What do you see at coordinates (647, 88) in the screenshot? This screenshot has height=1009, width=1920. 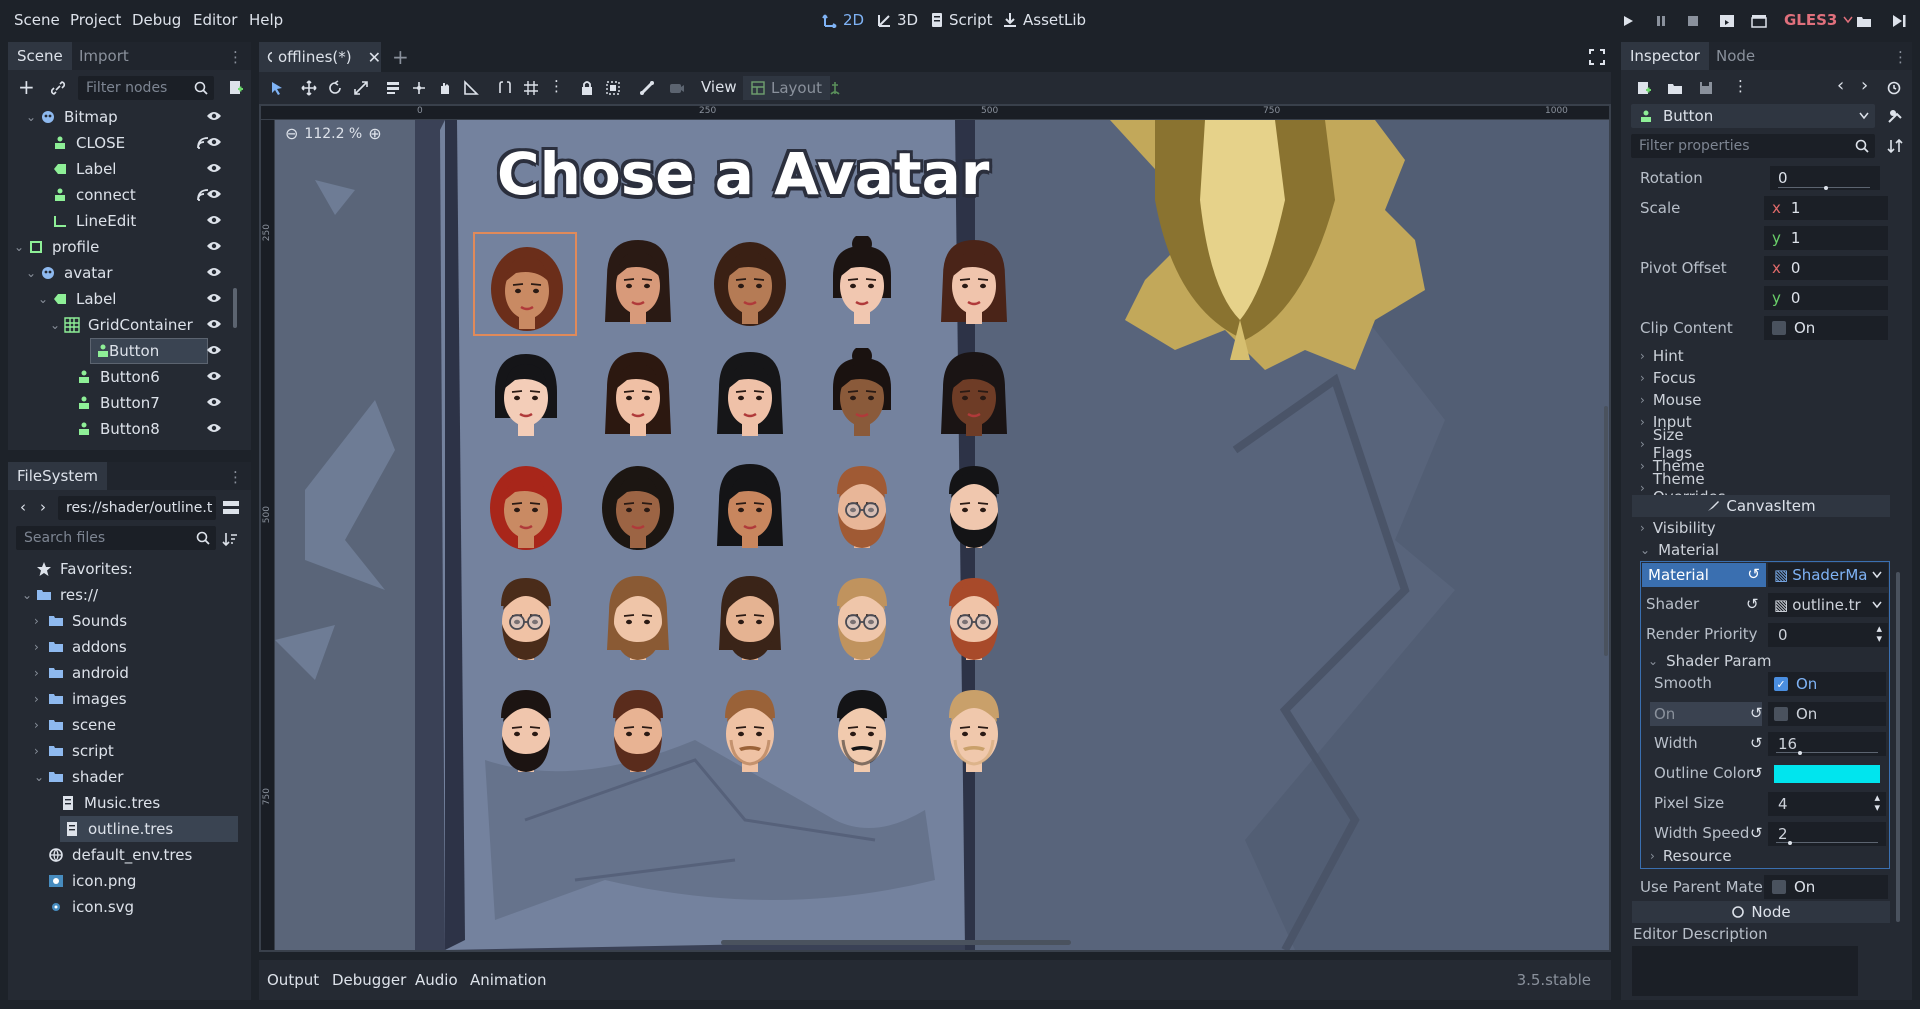 I see `bone-icon` at bounding box center [647, 88].